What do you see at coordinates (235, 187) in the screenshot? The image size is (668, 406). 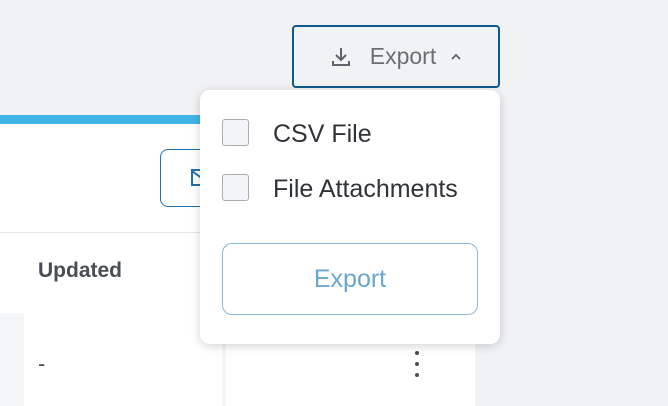 I see `attachments-checkbox` at bounding box center [235, 187].